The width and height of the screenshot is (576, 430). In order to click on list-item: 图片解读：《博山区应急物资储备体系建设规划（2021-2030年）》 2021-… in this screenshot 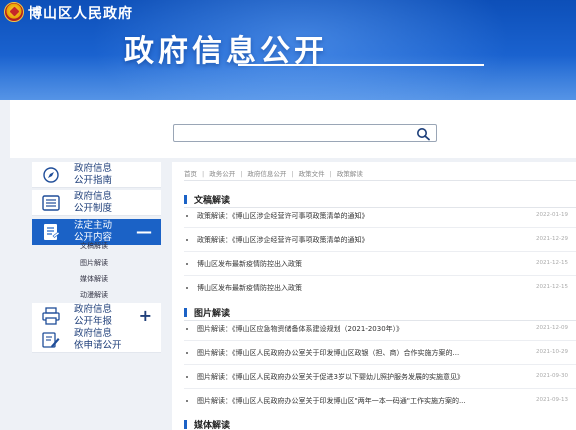, I will do `click(380, 330)`.